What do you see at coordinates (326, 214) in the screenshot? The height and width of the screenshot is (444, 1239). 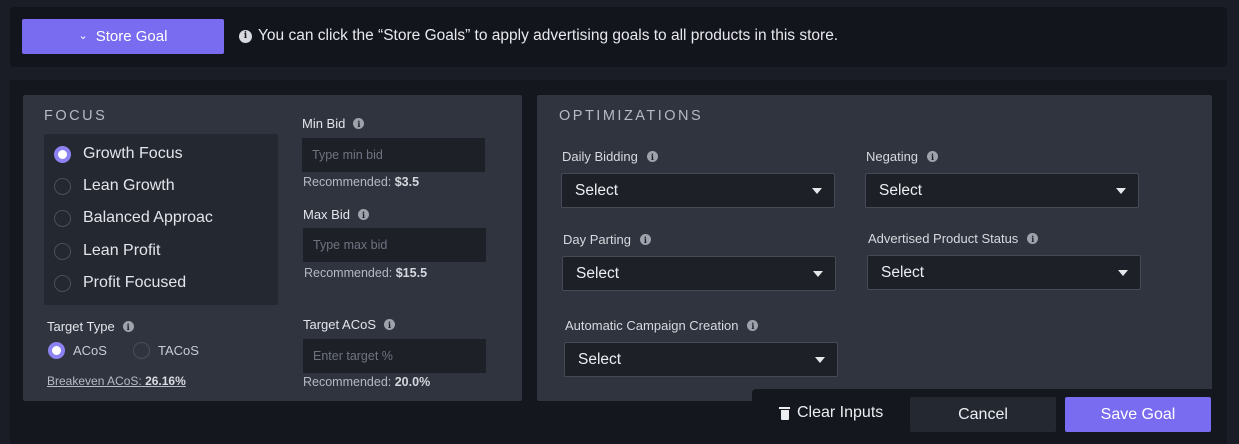 I see `max-bid-text: Max Bid` at bounding box center [326, 214].